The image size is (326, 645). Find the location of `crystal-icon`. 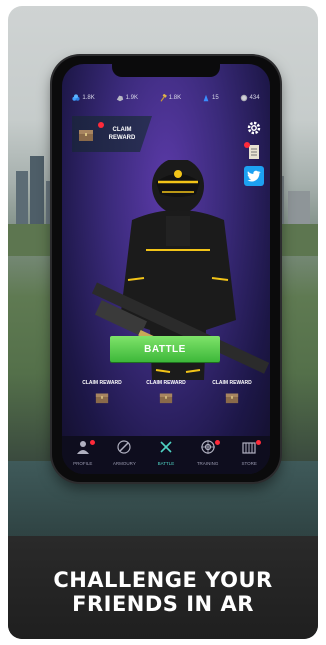

crystal-icon is located at coordinates (206, 98).